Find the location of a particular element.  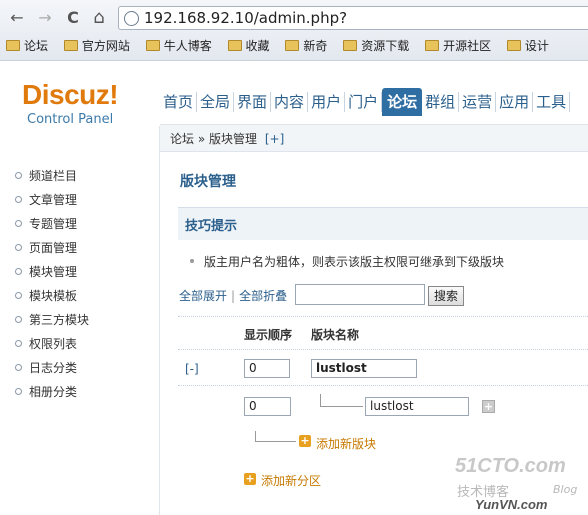

tab-groups: 群组 is located at coordinates (441, 102).